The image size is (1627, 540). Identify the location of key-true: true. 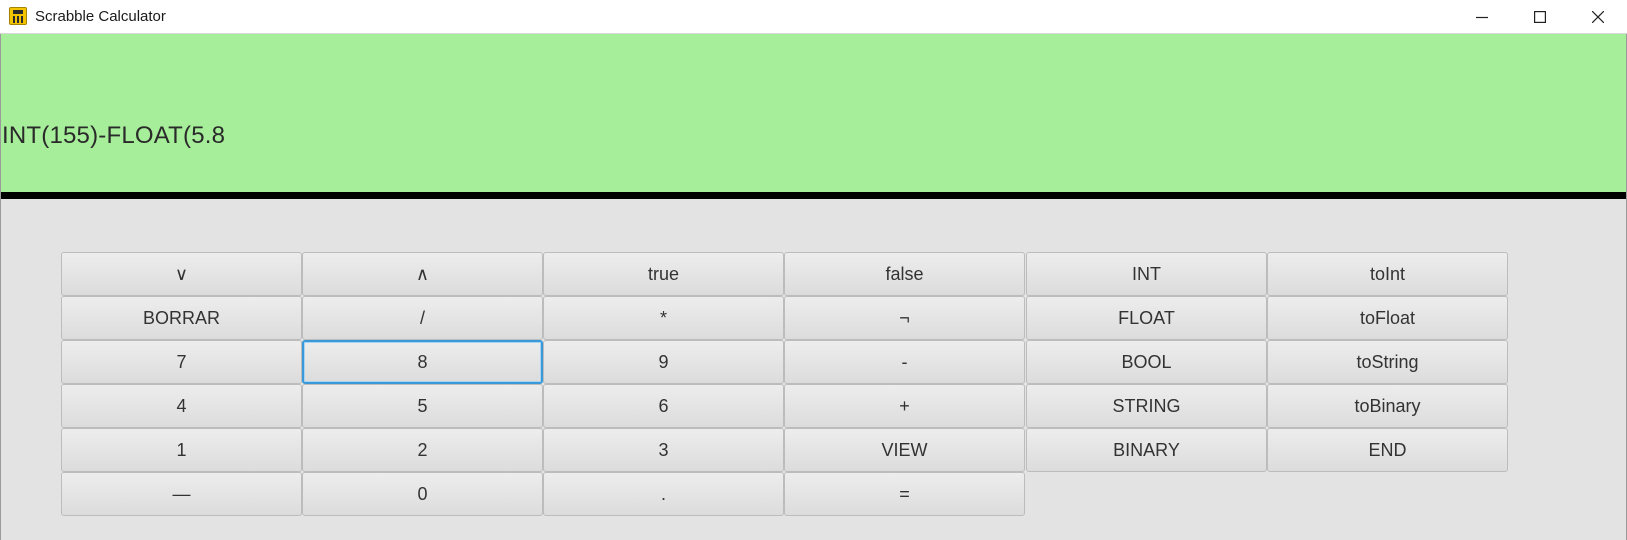
(663, 274).